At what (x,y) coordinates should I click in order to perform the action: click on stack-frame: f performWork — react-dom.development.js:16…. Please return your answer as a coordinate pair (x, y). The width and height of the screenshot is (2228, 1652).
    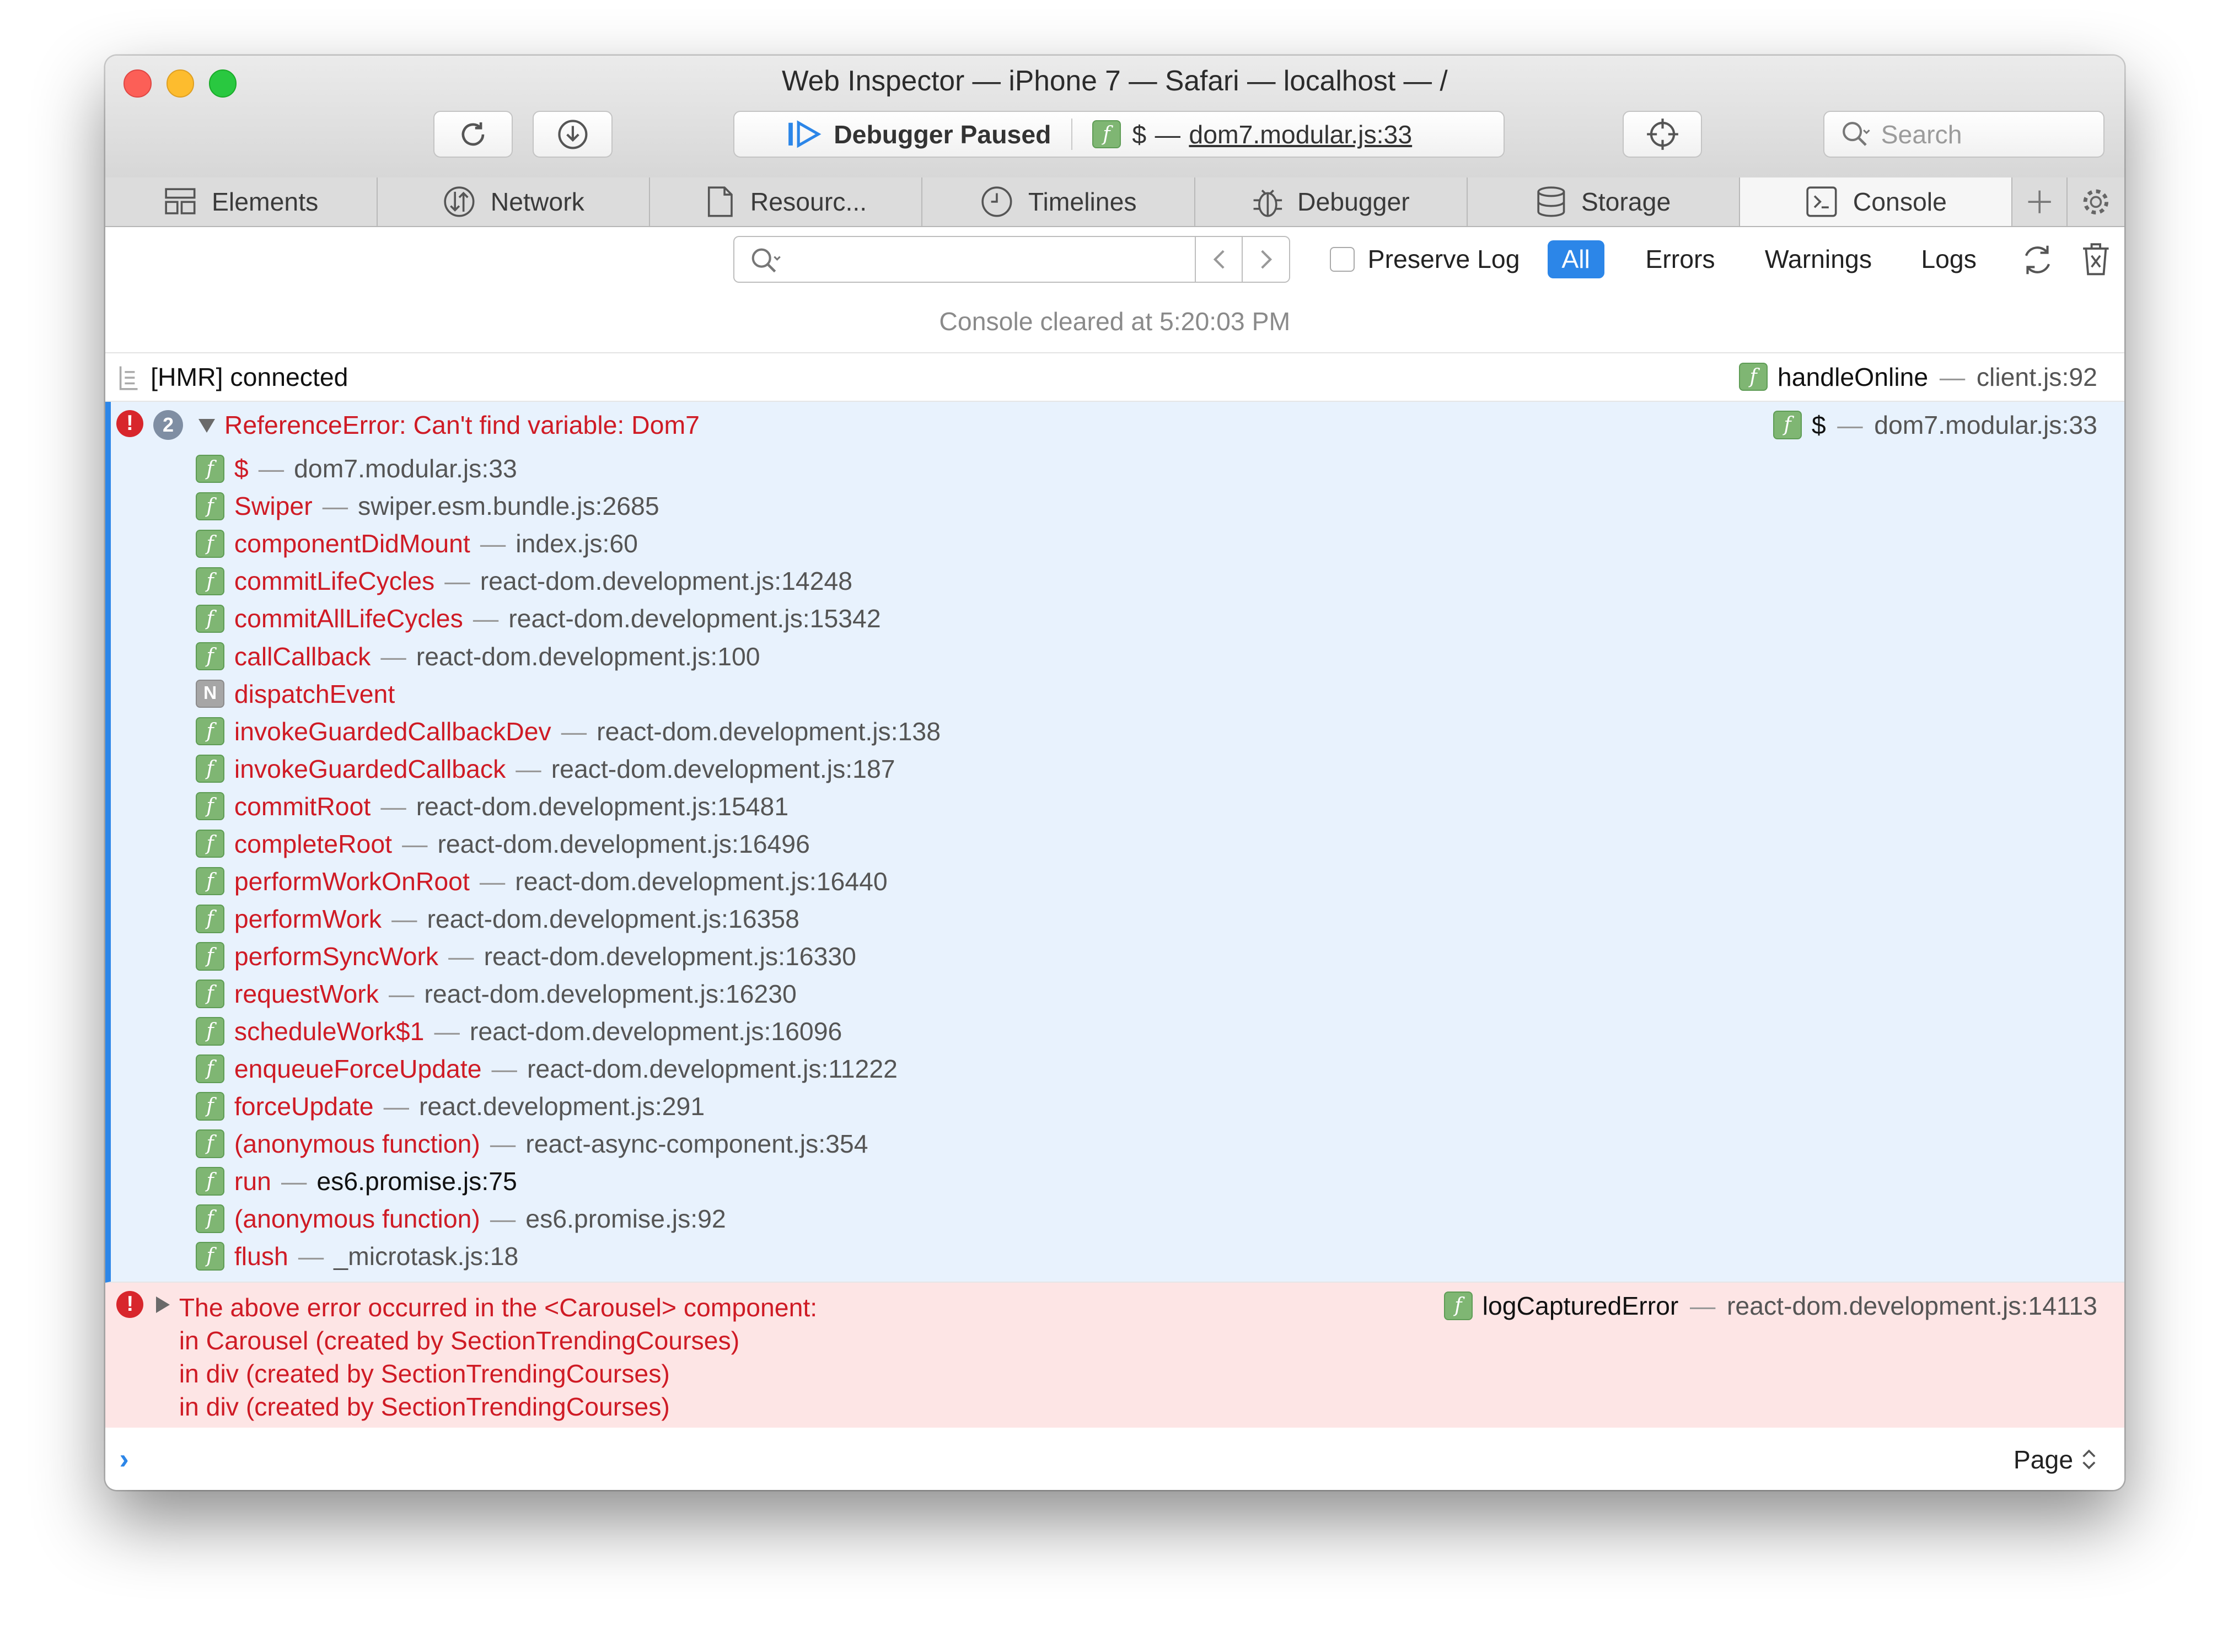
    Looking at the image, I should click on (568, 919).